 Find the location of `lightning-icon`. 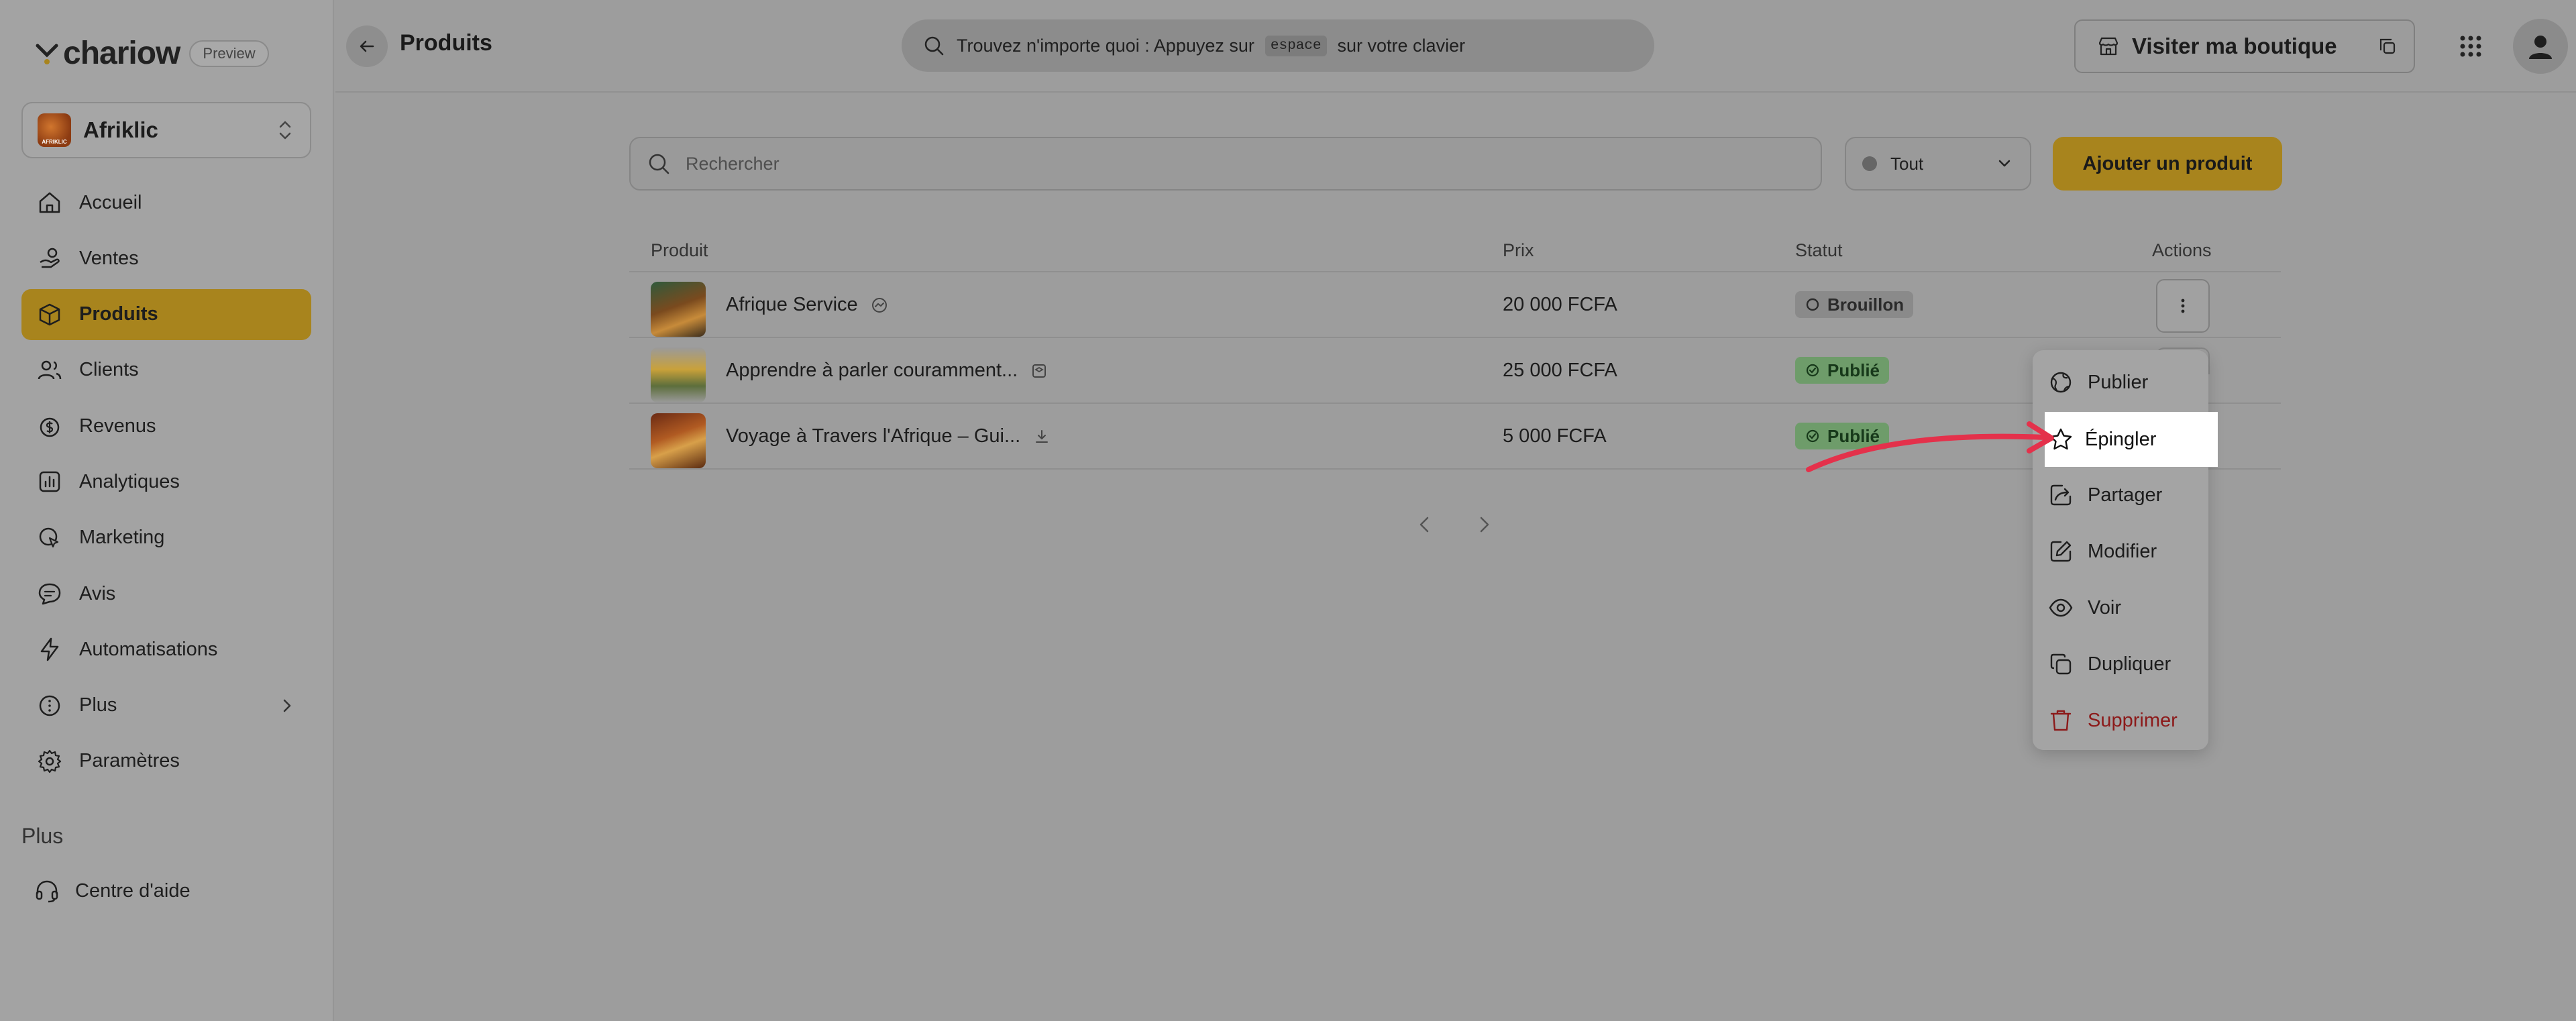

lightning-icon is located at coordinates (49, 649).